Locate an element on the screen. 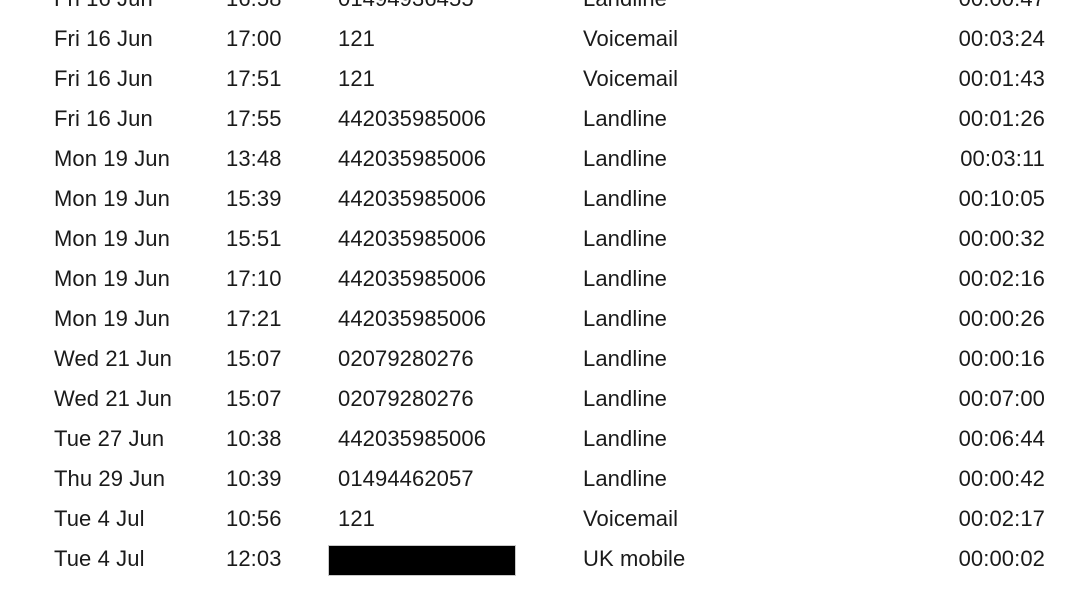  call-duration: 00:00:32 is located at coordinates (1001, 238).